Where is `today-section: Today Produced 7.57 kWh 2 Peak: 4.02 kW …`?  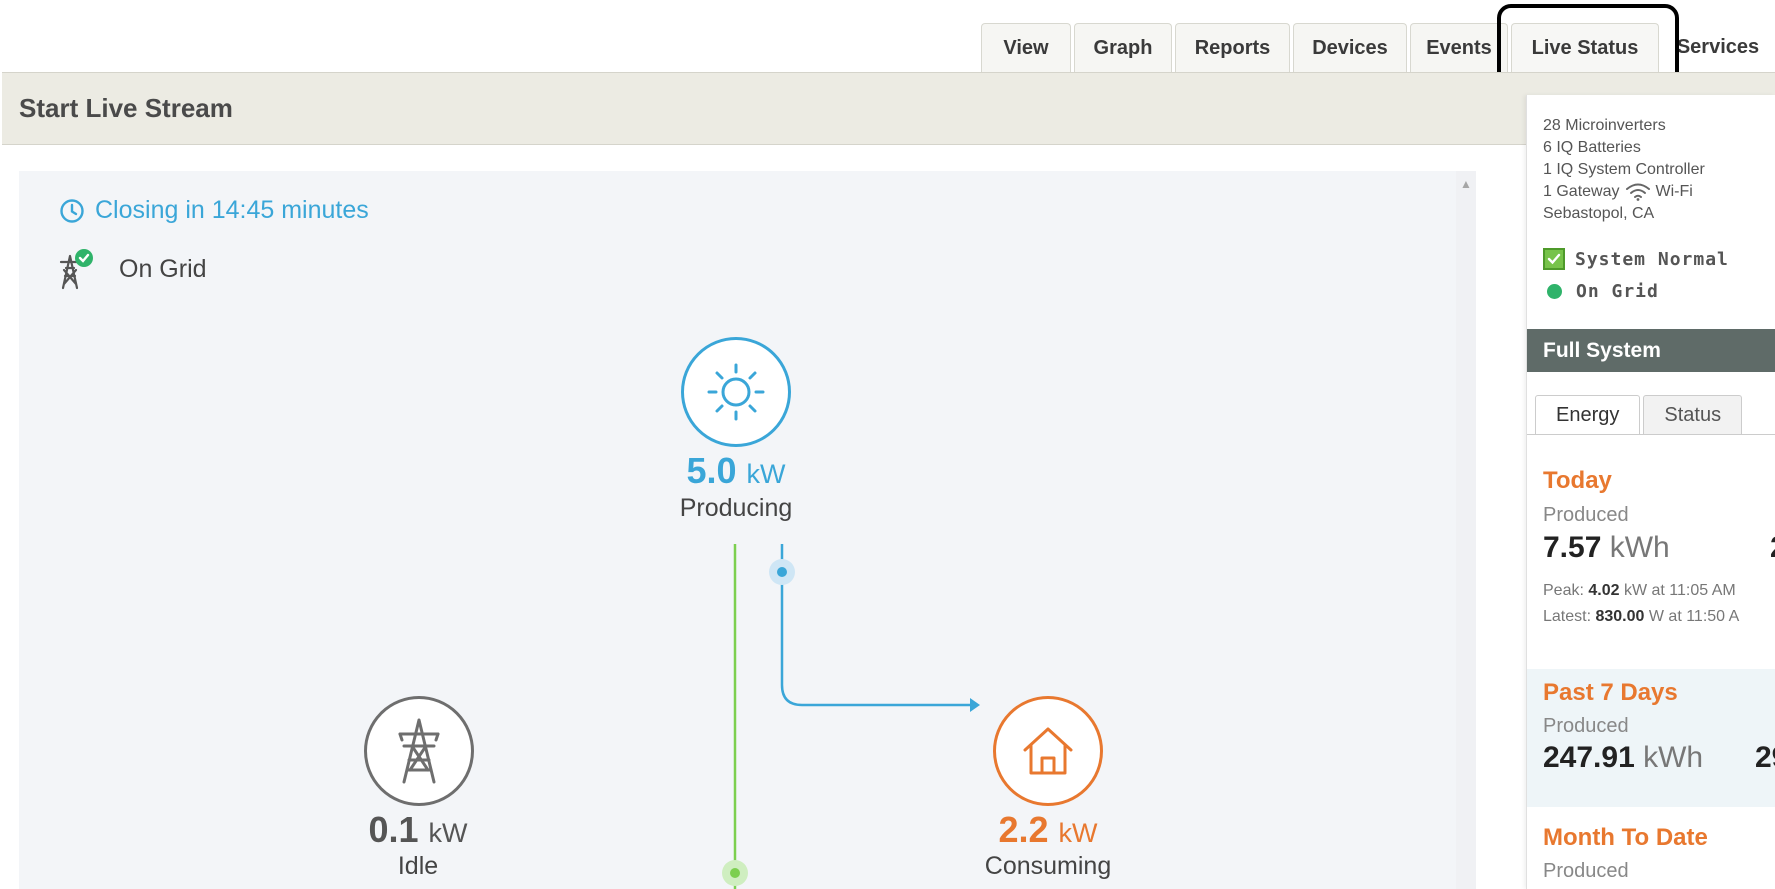
today-section: Today Produced 7.57 kWh 2 Peak: 4.02 kW … is located at coordinates (1651, 562).